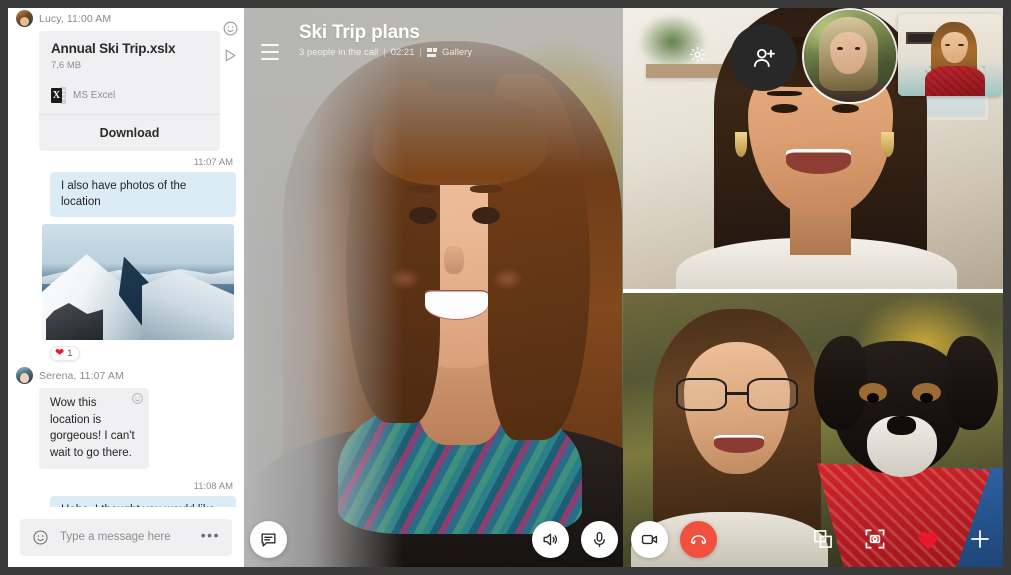 The height and width of the screenshot is (575, 1011). Describe the element at coordinates (113, 48) in the screenshot. I see `file-name: Annual Ski Trip.xslx` at that location.